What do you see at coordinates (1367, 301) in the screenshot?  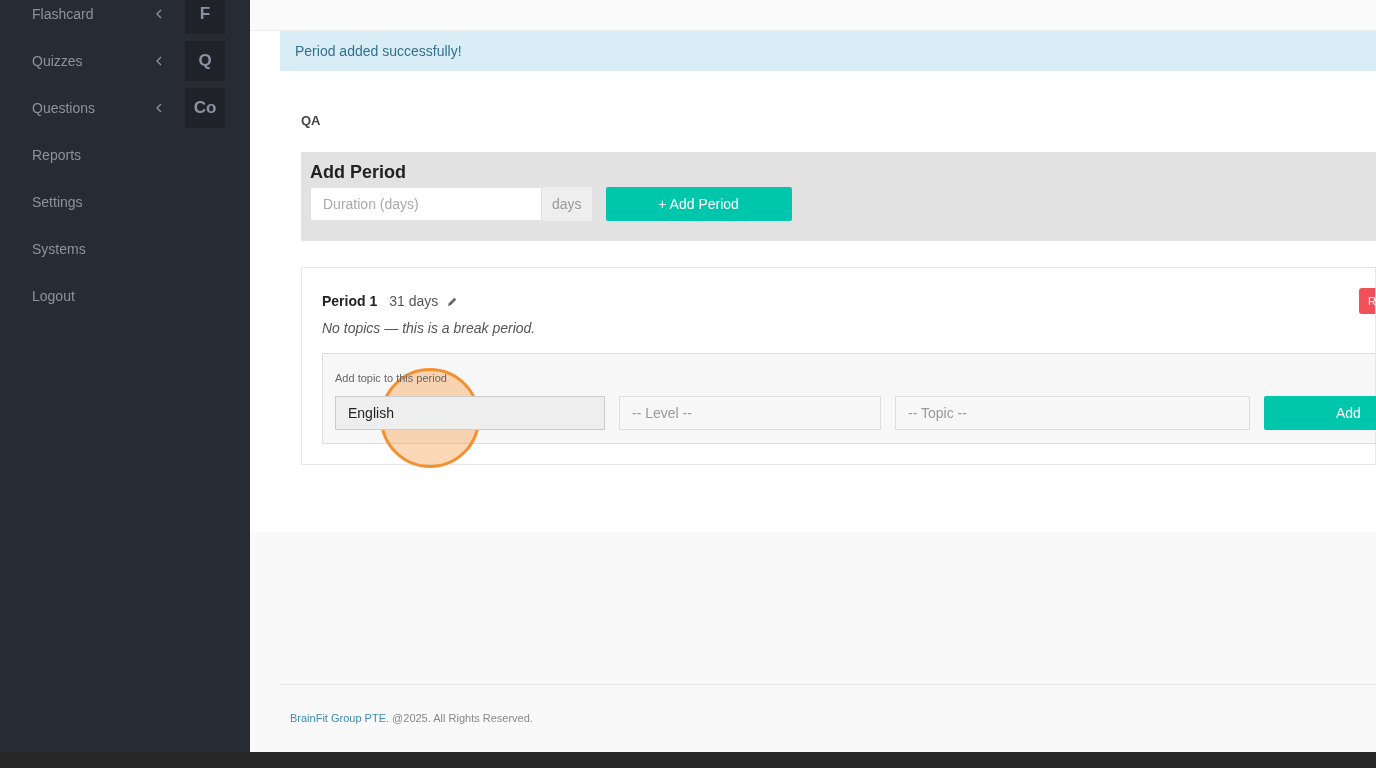 I see `remove-button: R` at bounding box center [1367, 301].